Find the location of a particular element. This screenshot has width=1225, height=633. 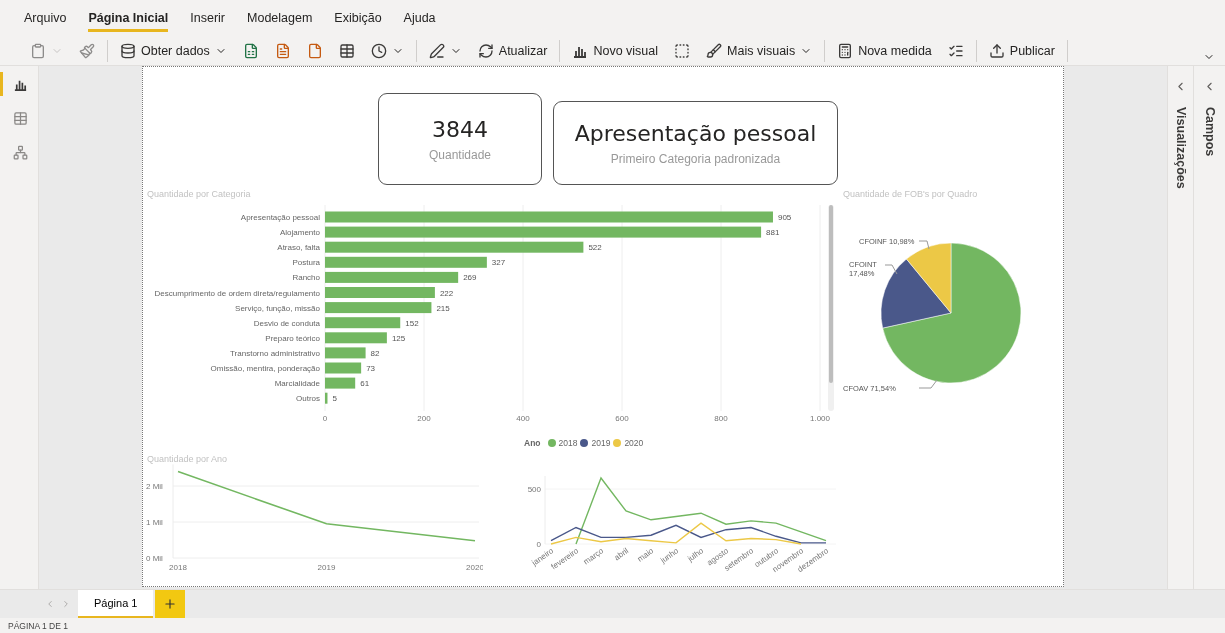

clock-icon is located at coordinates (378, 50).